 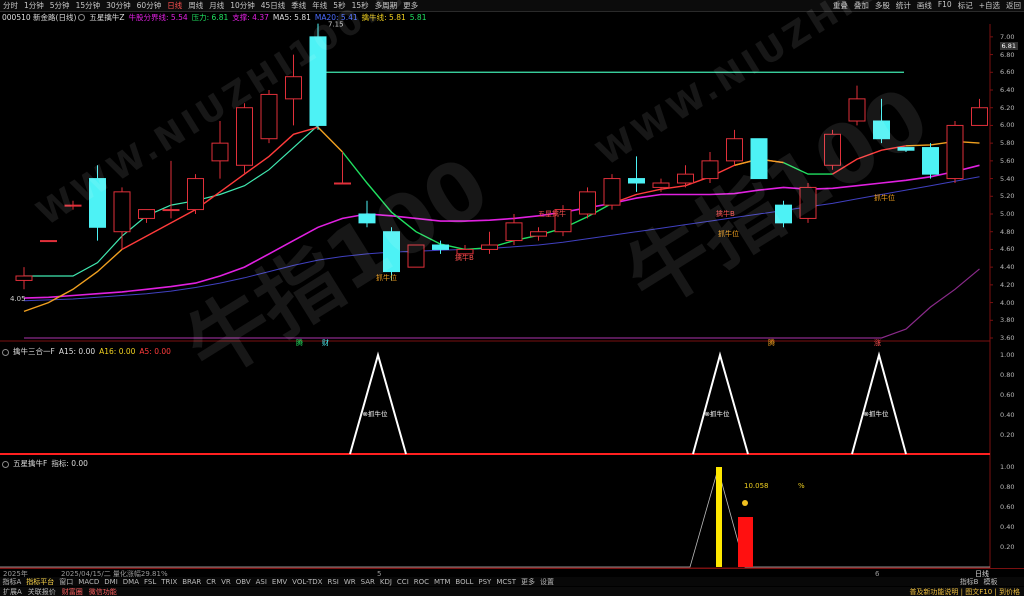 I want to click on indicator-tab-18: KDJ, so click(x=385, y=582).